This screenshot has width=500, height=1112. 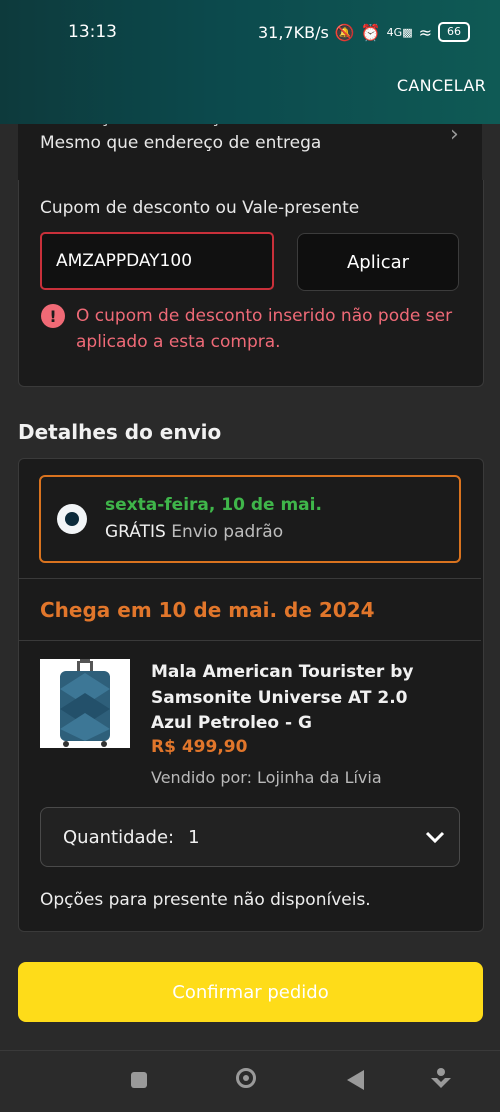 I want to click on coupon-label: Cupom de desconto ou Vale-presente, so click(x=200, y=208).